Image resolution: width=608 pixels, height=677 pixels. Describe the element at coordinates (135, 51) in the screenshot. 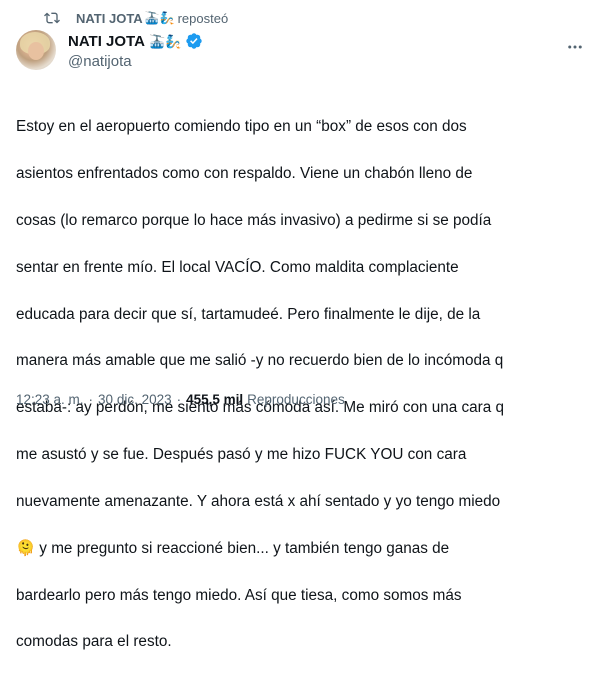

I see `author-block: NATI JOTA 🚠🧞 @natijota` at that location.